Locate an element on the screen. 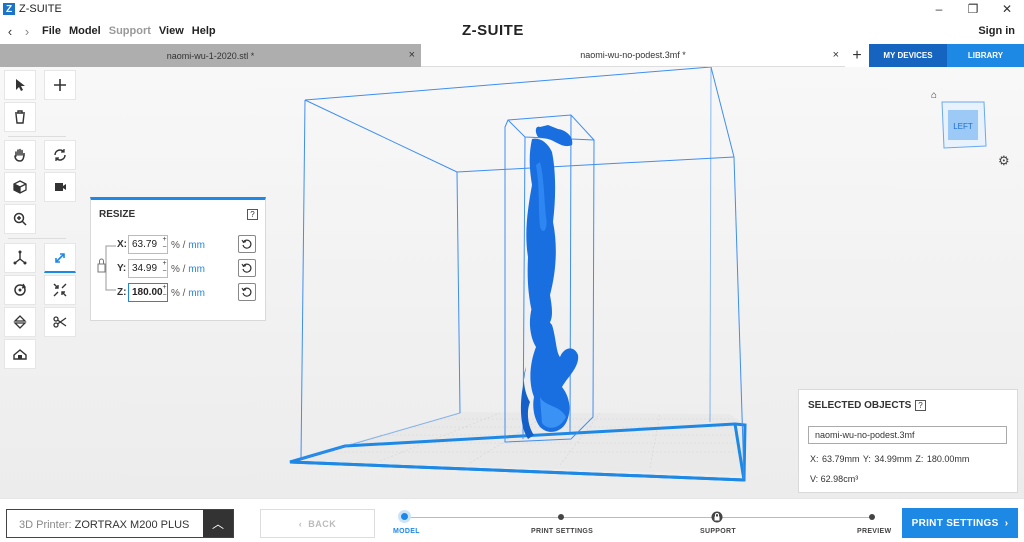 The image size is (1024, 542). maximize-button: ❐ is located at coordinates (973, 9).